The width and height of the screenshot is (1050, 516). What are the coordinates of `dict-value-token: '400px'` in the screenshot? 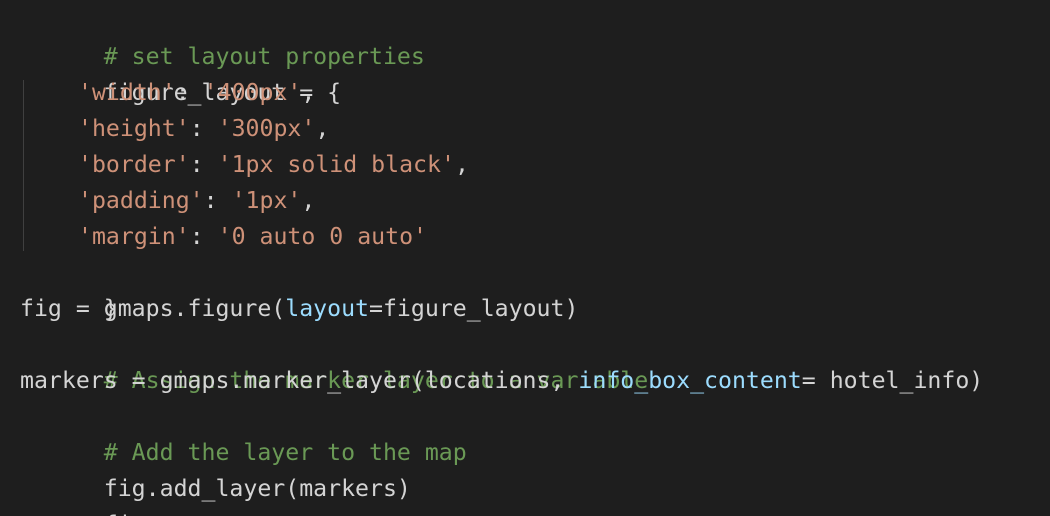 It's located at (252, 92).